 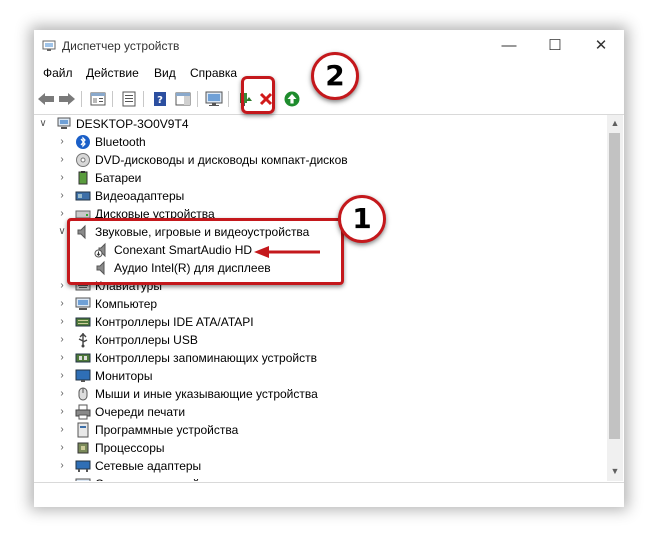 I want to click on tree-category: › Компьютер, so click(x=321, y=304).